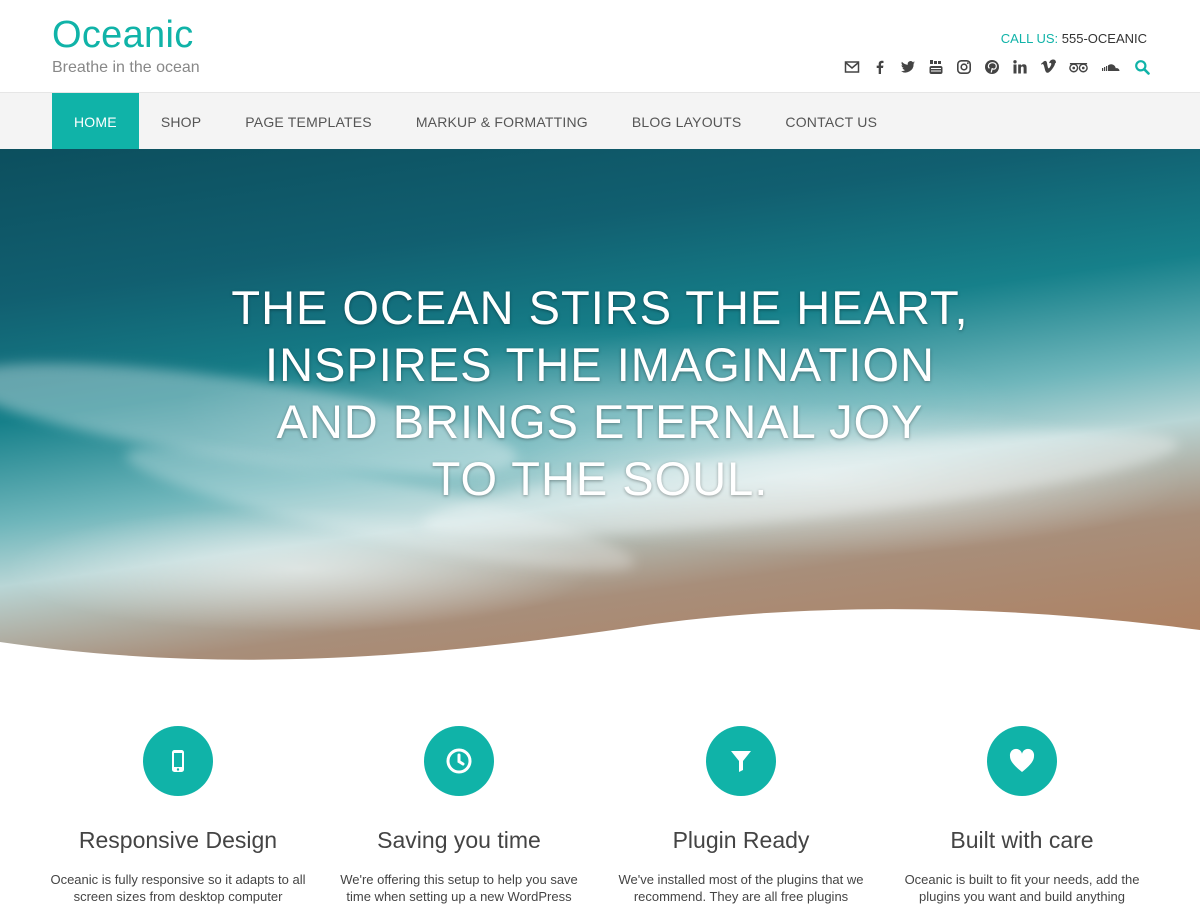  I want to click on call-us-info: CALL US: 555-OCEANIC, so click(1074, 38).